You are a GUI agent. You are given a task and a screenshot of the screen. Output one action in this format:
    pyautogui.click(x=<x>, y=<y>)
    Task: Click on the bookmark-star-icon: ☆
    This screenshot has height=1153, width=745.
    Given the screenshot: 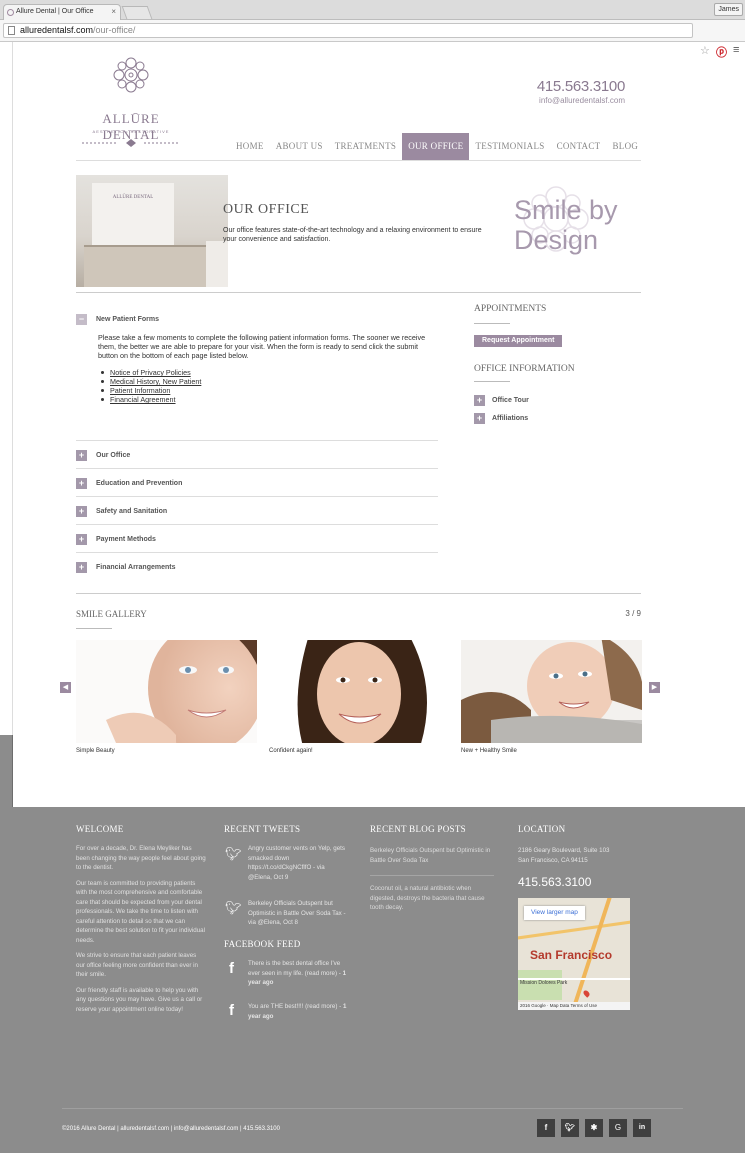 What is the action you would take?
    pyautogui.click(x=705, y=50)
    